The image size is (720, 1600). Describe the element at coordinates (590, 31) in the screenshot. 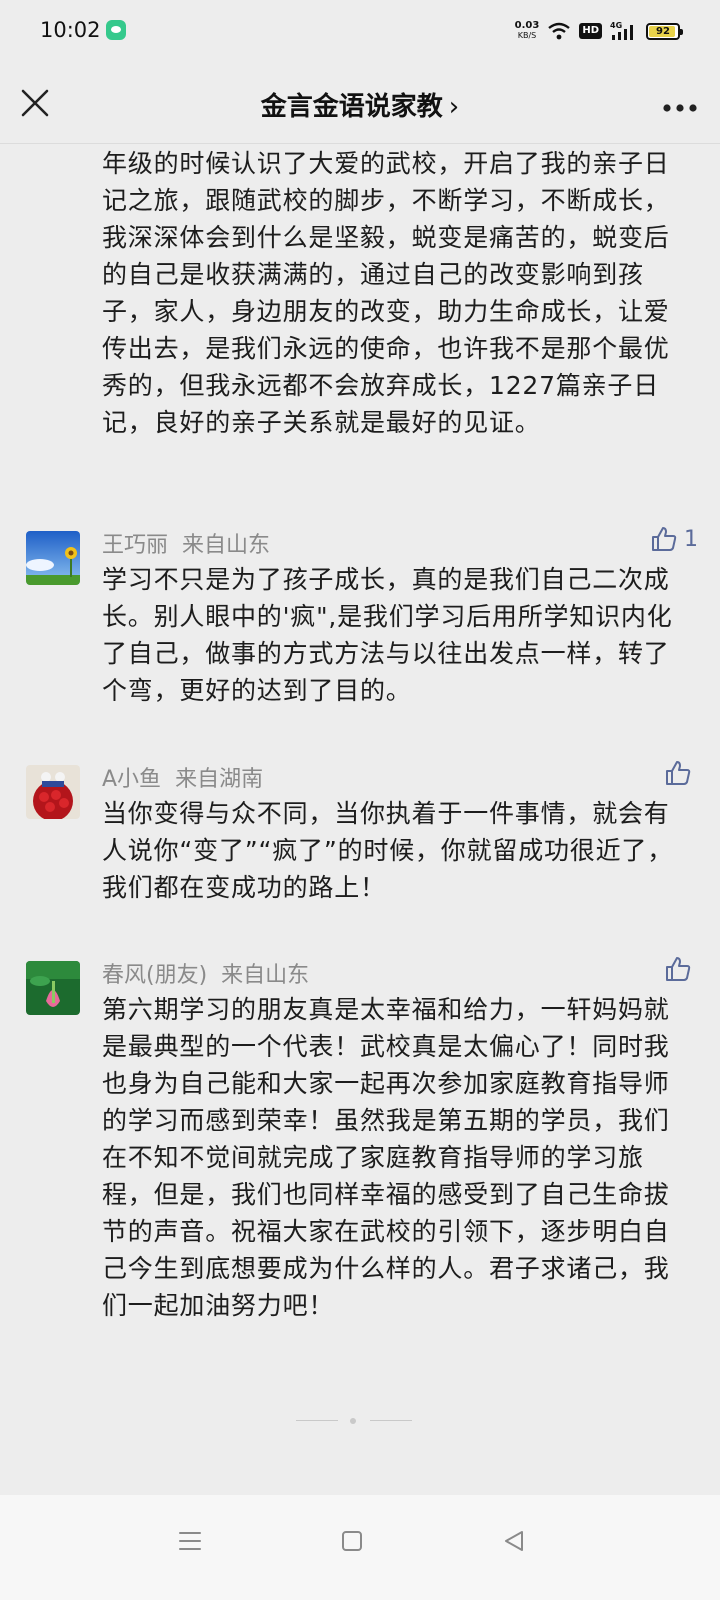

I see `hd-icon: HD` at that location.